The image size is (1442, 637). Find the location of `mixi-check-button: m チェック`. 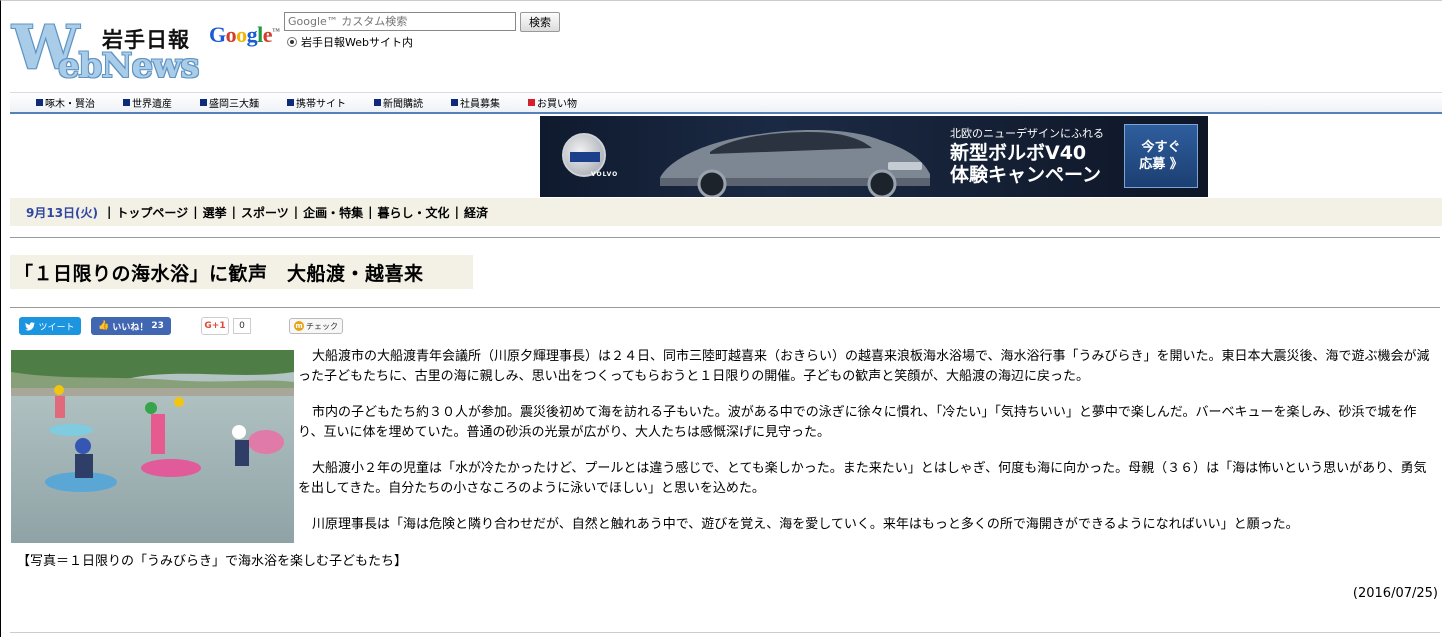

mixi-check-button: m チェック is located at coordinates (316, 326).